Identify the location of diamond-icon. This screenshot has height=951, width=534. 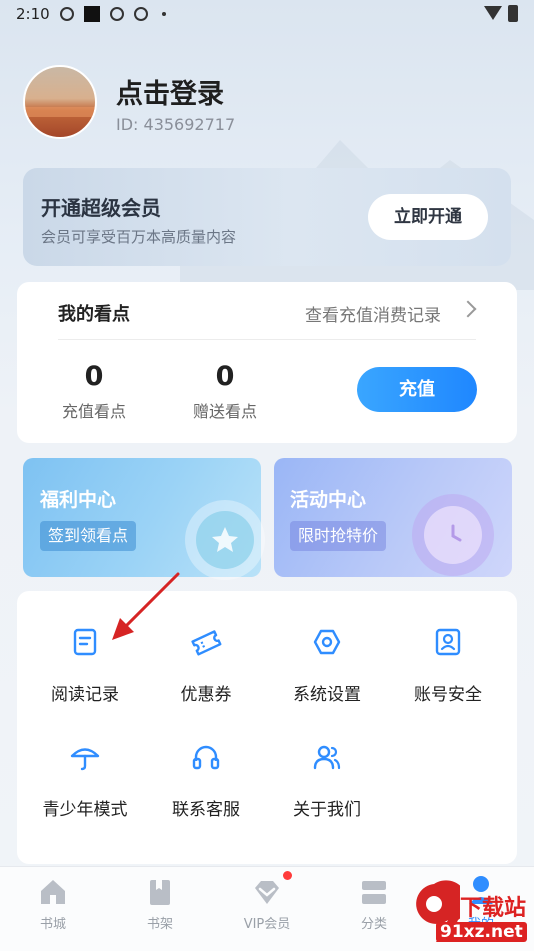
(267, 892).